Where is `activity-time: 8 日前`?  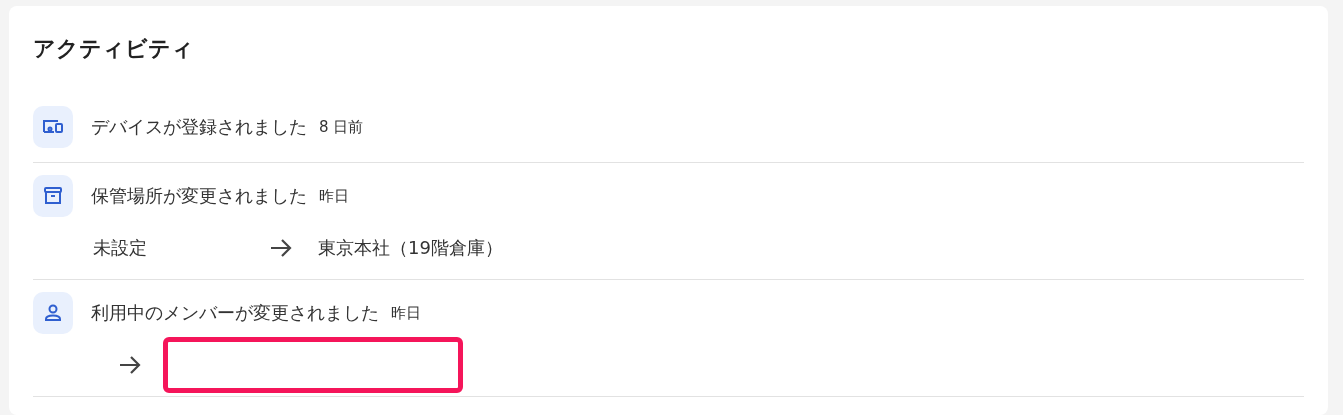 activity-time: 8 日前 is located at coordinates (341, 127).